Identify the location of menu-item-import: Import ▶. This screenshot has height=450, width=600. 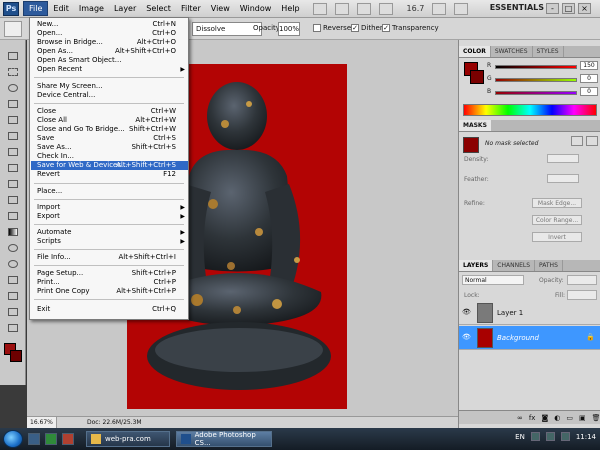
(109, 207).